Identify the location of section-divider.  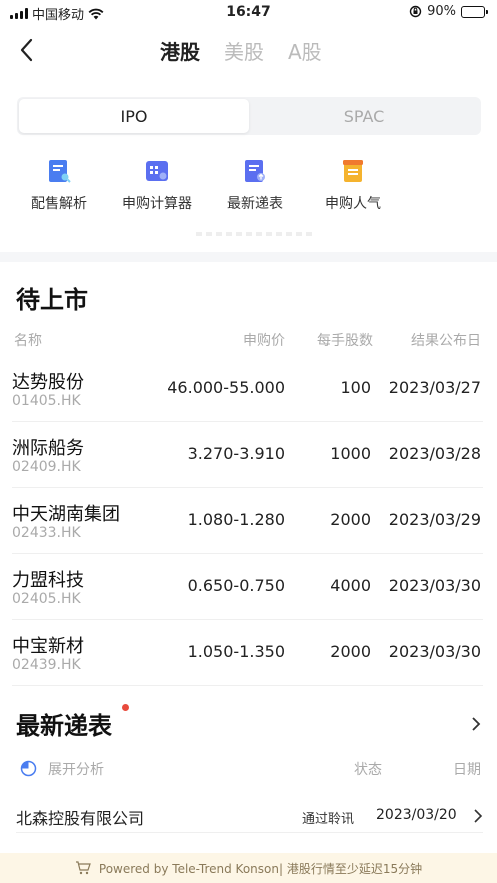
(248, 257).